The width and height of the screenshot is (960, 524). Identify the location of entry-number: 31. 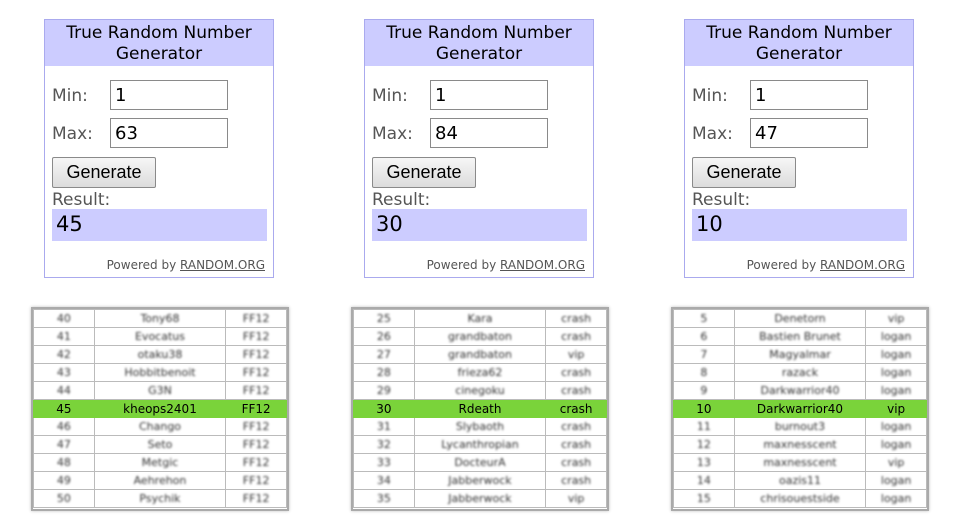
(384, 426).